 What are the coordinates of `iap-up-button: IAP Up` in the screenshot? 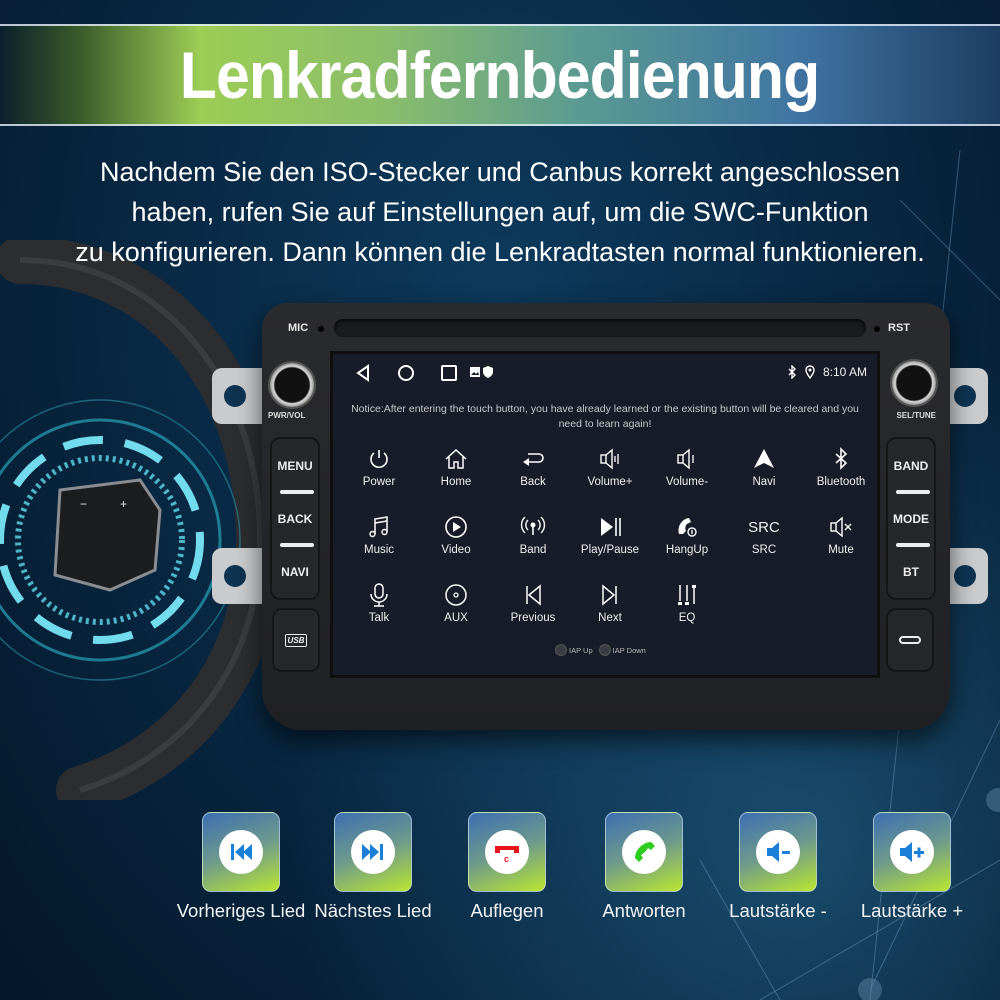 It's located at (574, 650).